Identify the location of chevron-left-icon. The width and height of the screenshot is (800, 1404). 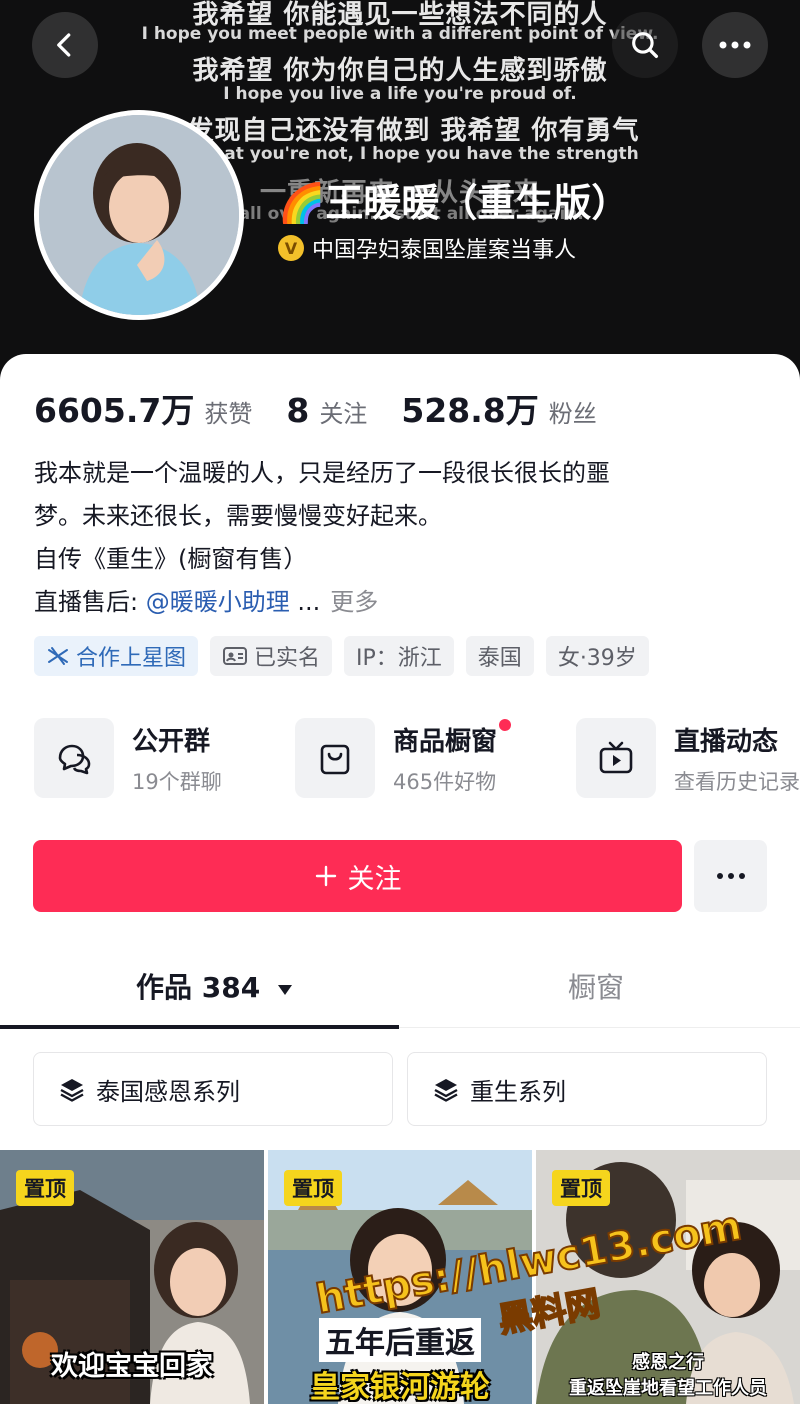
(64, 45).